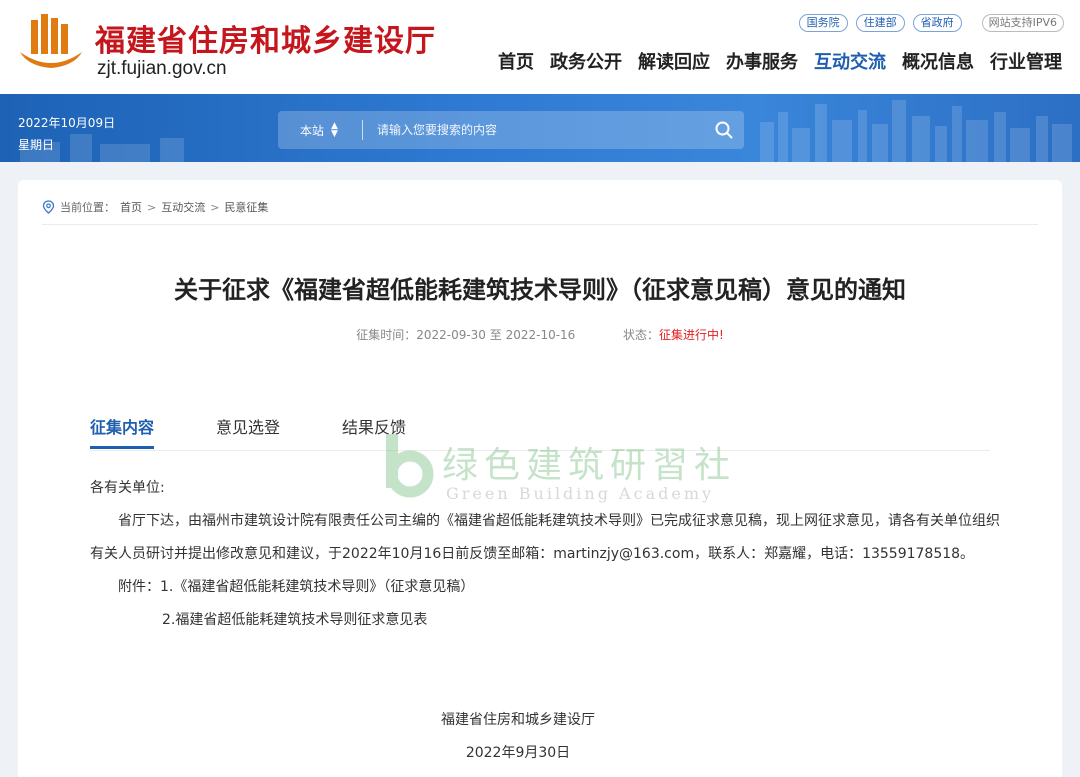 The image size is (1080, 777). Describe the element at coordinates (937, 23) in the screenshot. I see `link-shengzhengfu: 省政府` at that location.